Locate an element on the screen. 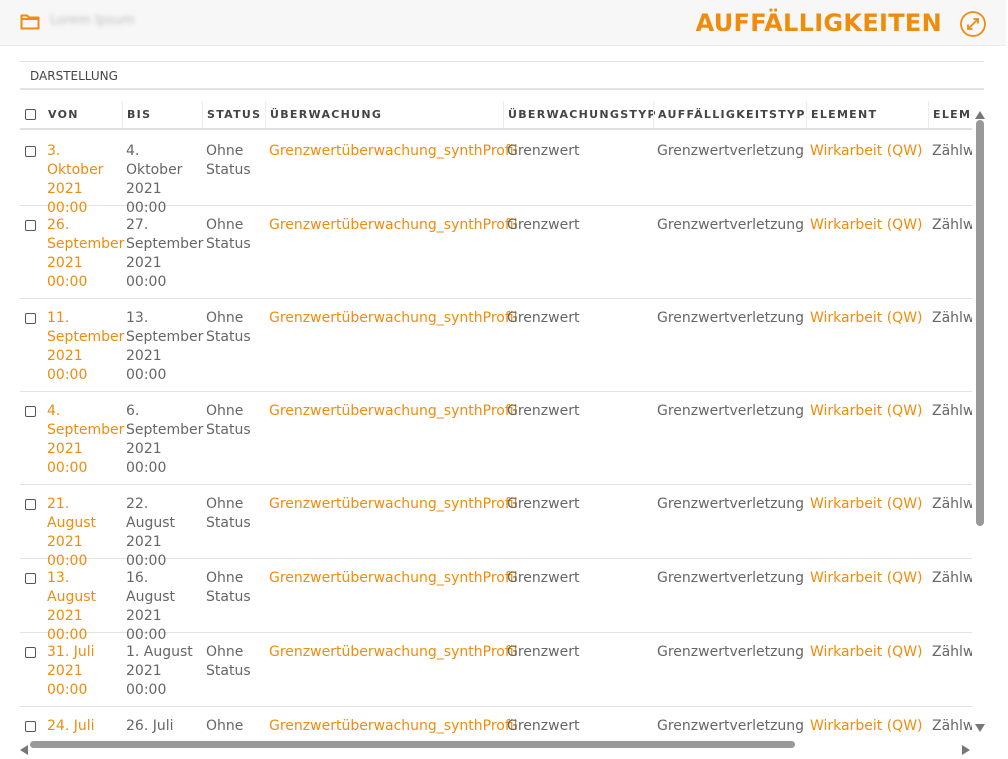  page-title: AUFFÄLLIGKEITEN is located at coordinates (818, 23).